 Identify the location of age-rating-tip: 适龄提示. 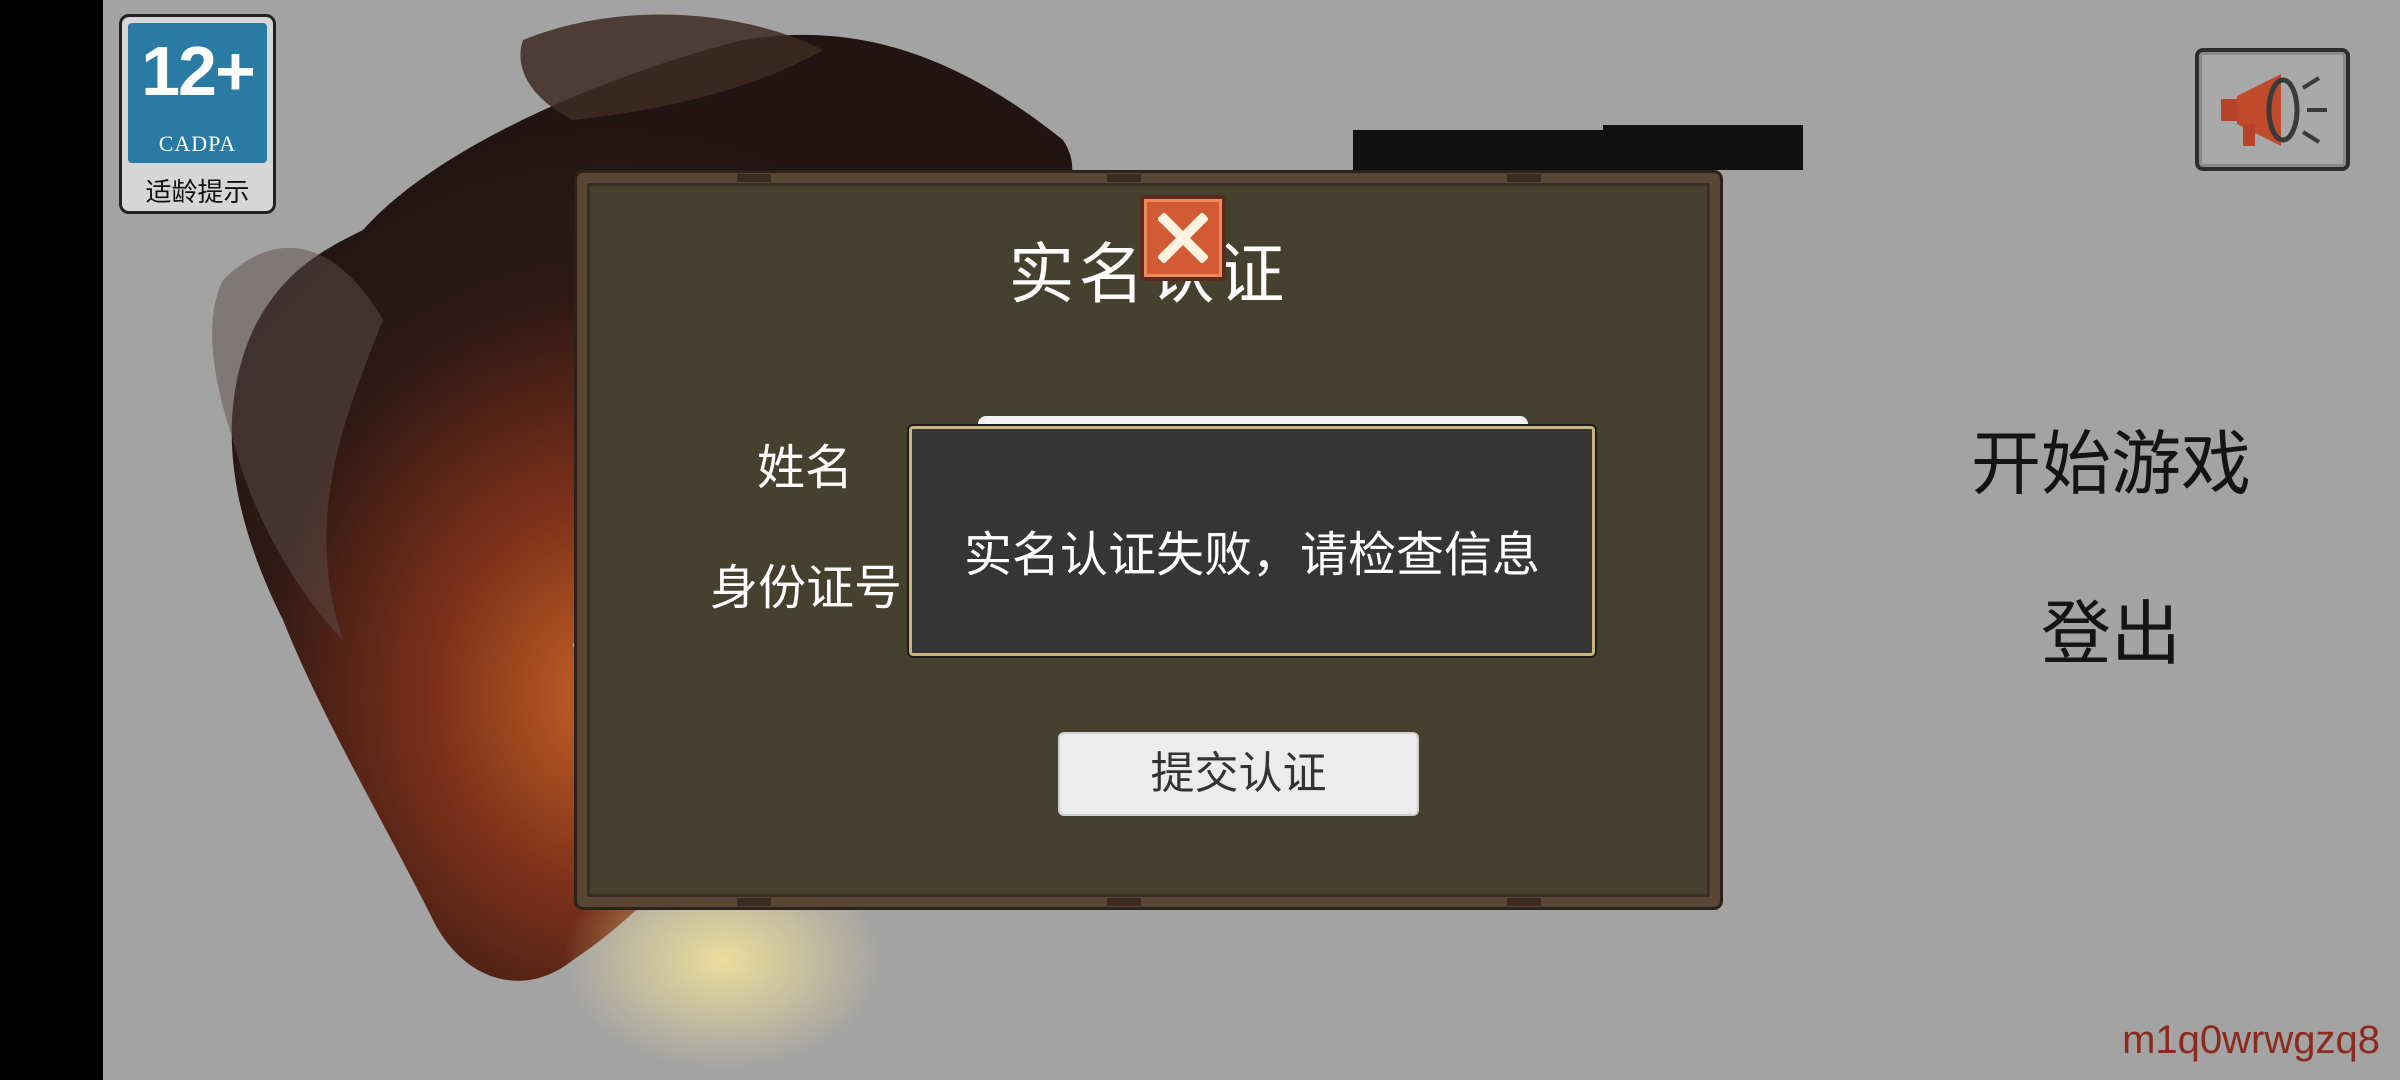
(197, 193).